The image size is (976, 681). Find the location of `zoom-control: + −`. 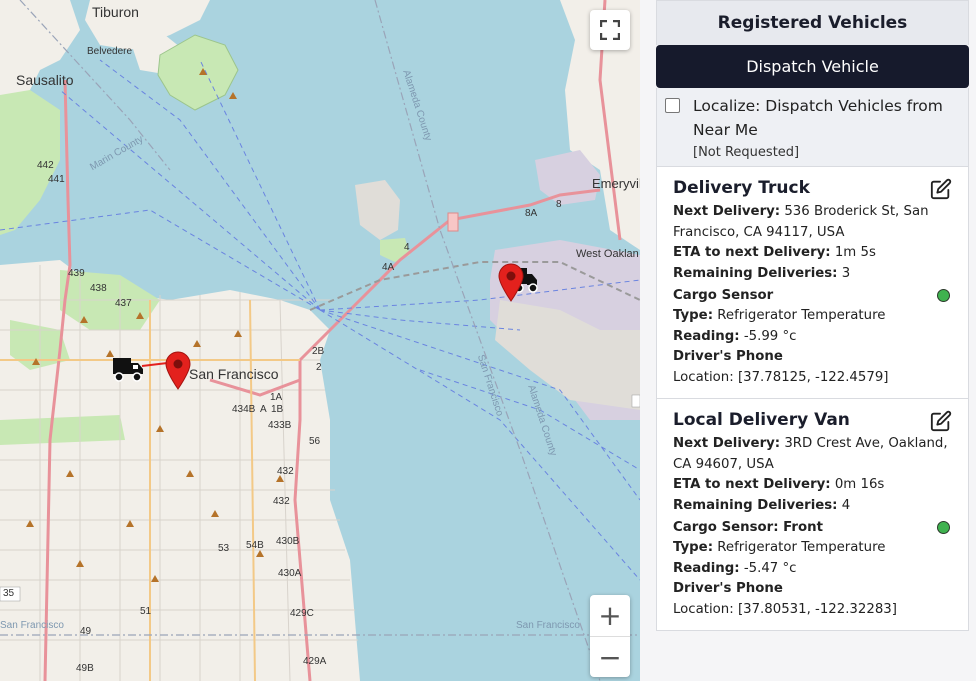

zoom-control: + − is located at coordinates (610, 636).